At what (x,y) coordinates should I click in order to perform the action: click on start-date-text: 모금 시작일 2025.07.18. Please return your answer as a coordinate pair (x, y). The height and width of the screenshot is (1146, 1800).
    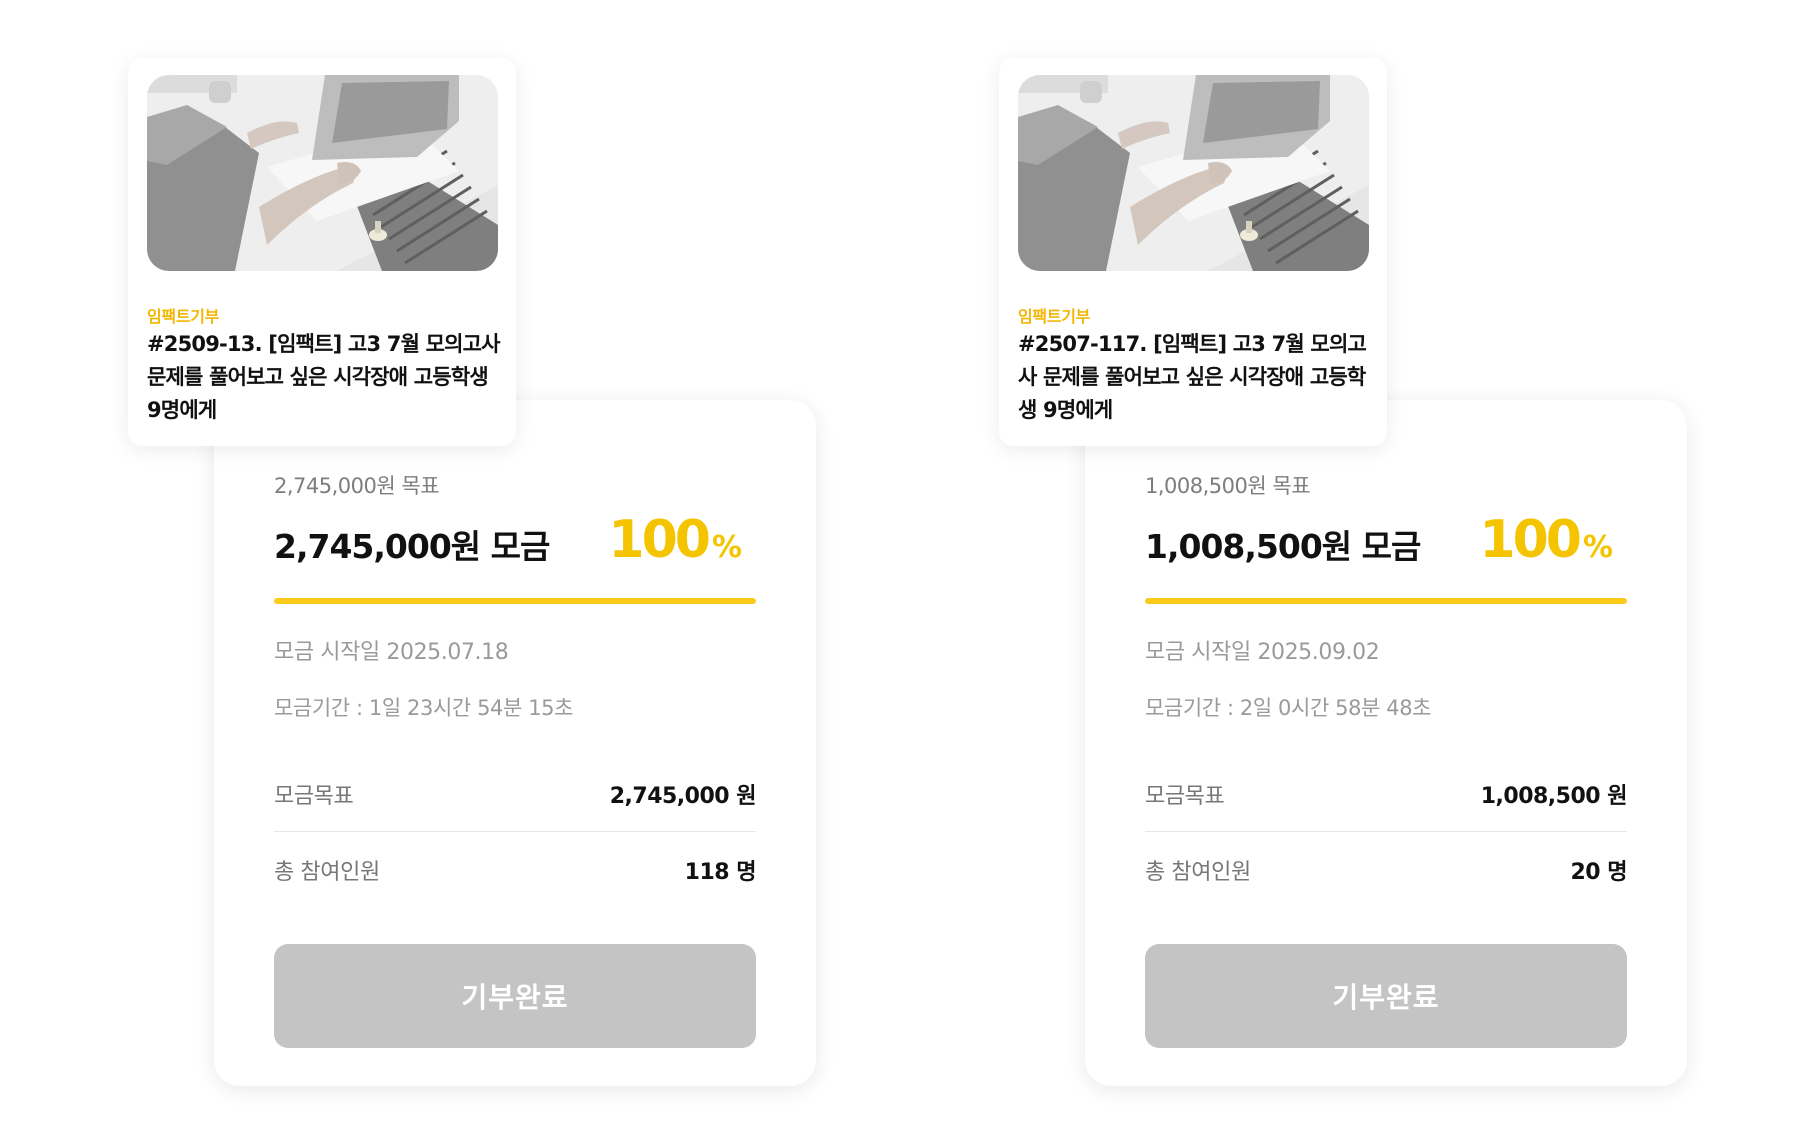
    Looking at the image, I should click on (391, 652).